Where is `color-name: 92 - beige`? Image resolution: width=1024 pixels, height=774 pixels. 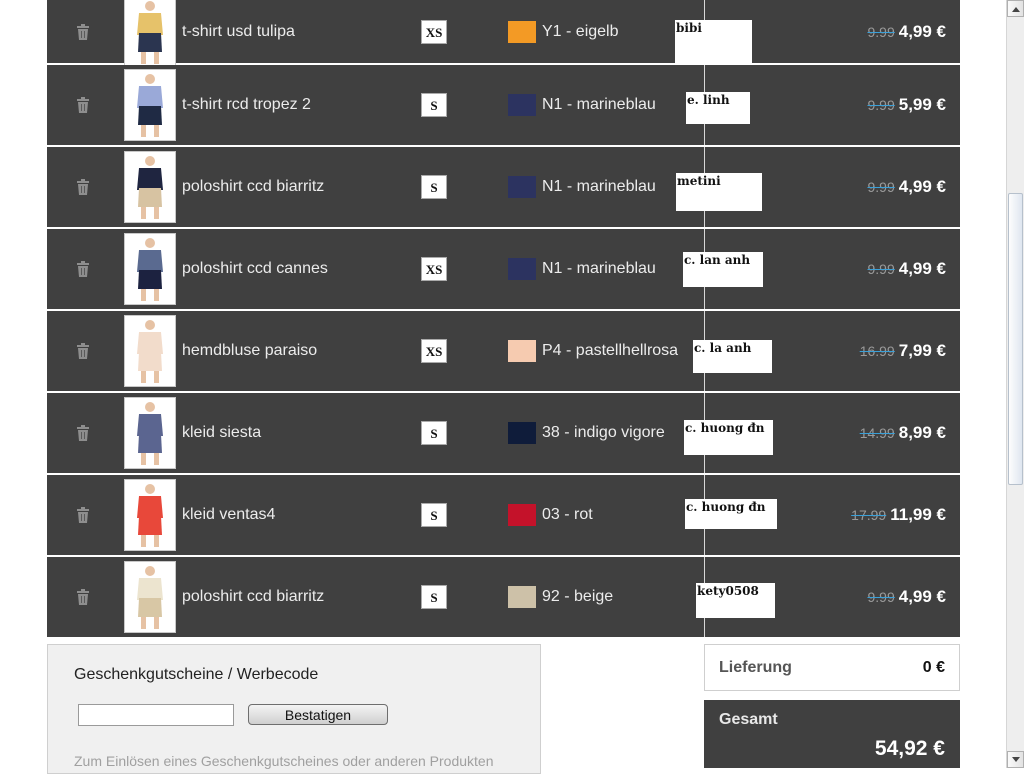 color-name: 92 - beige is located at coordinates (578, 596).